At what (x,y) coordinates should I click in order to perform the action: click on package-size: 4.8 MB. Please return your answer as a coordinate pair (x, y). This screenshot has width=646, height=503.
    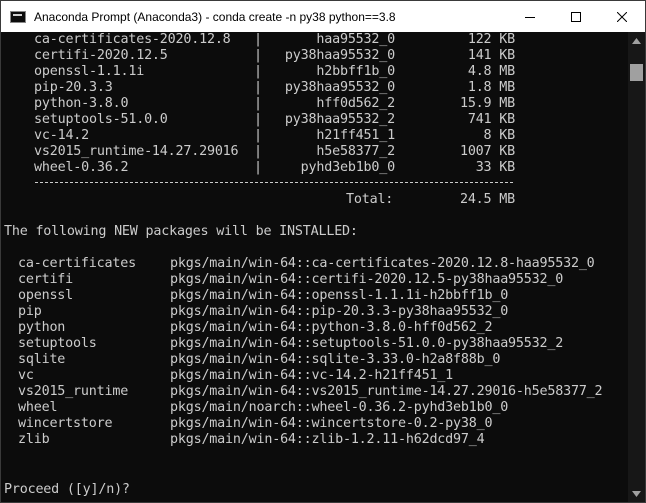
    Looking at the image, I should click on (491, 71).